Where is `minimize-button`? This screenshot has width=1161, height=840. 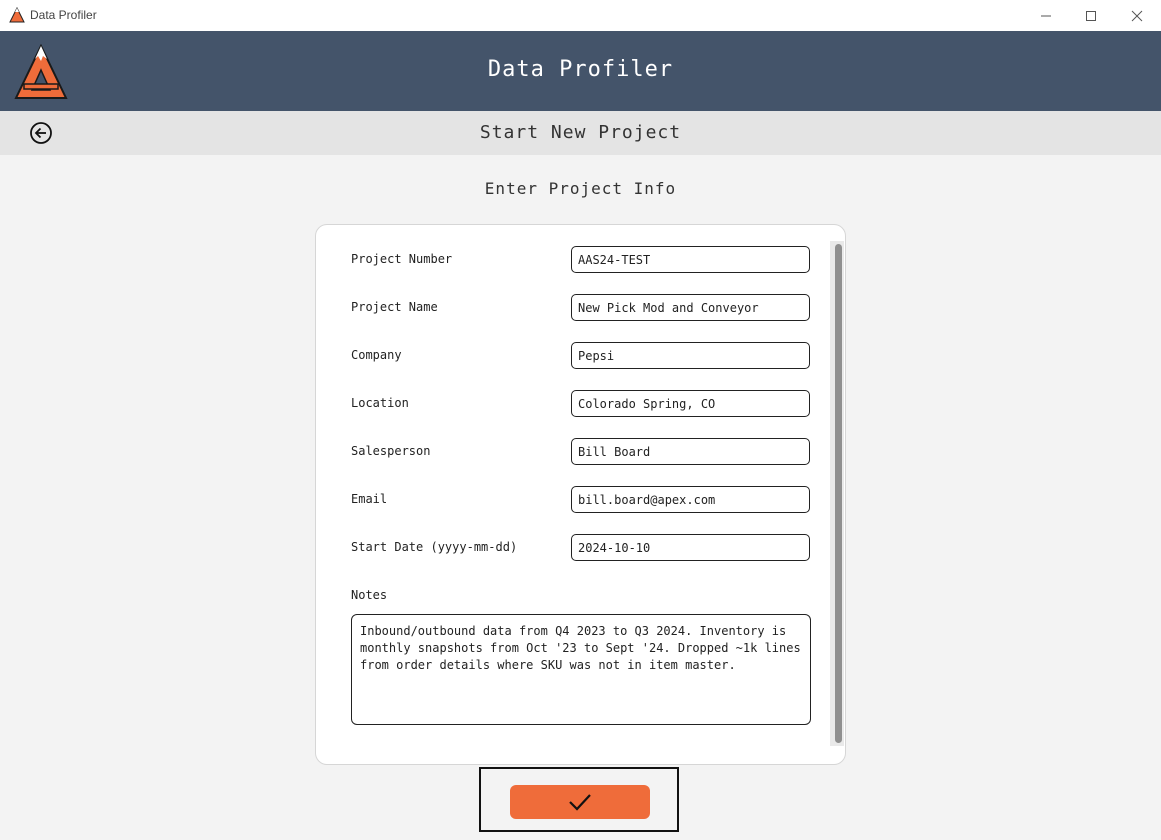 minimize-button is located at coordinates (1046, 15).